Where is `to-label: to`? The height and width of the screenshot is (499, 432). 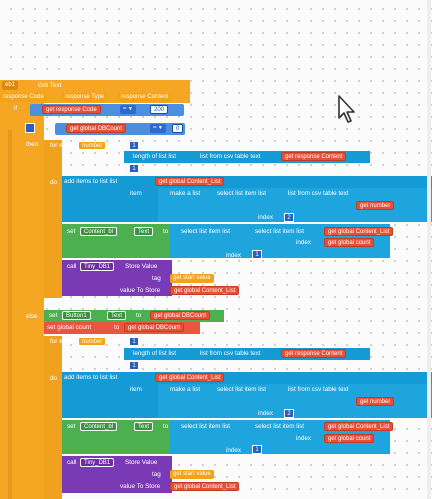 to-label: to is located at coordinates (119, 156).